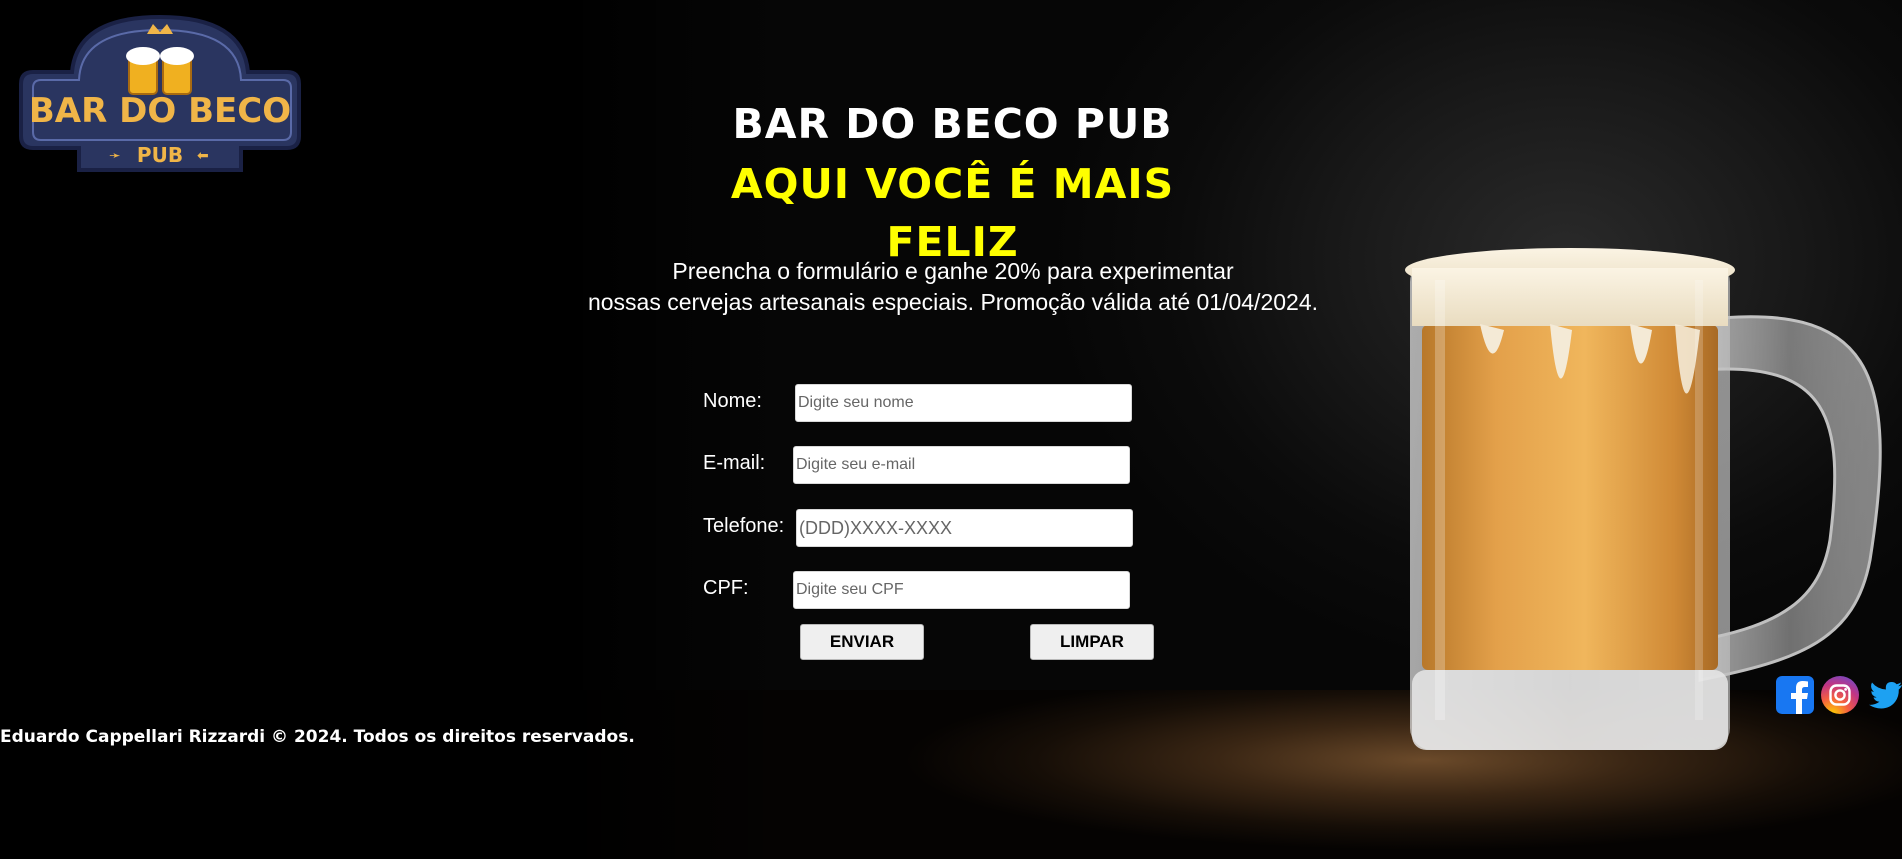 This screenshot has height=859, width=1902. What do you see at coordinates (963, 403) in the screenshot?
I see `name-input` at bounding box center [963, 403].